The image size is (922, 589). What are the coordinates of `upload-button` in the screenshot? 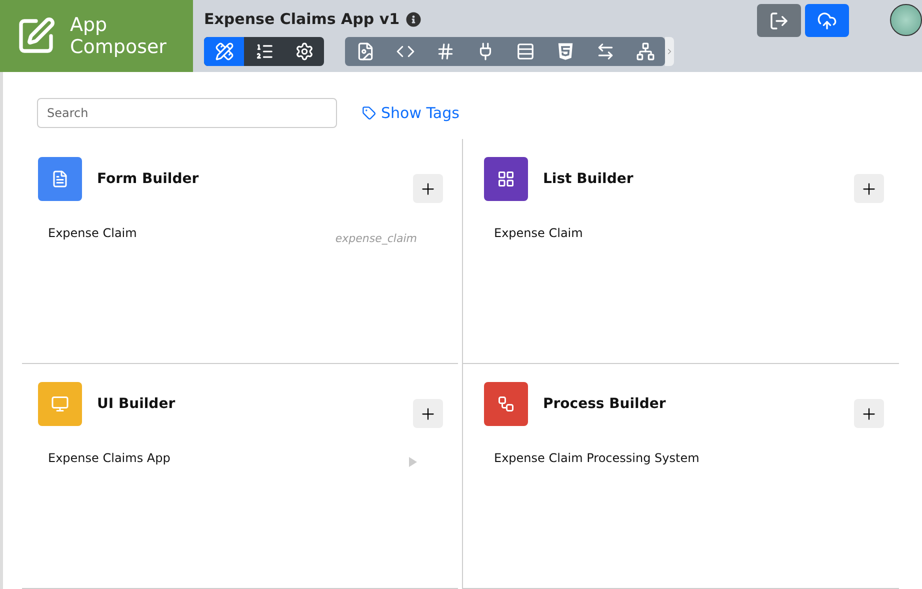 It's located at (827, 20).